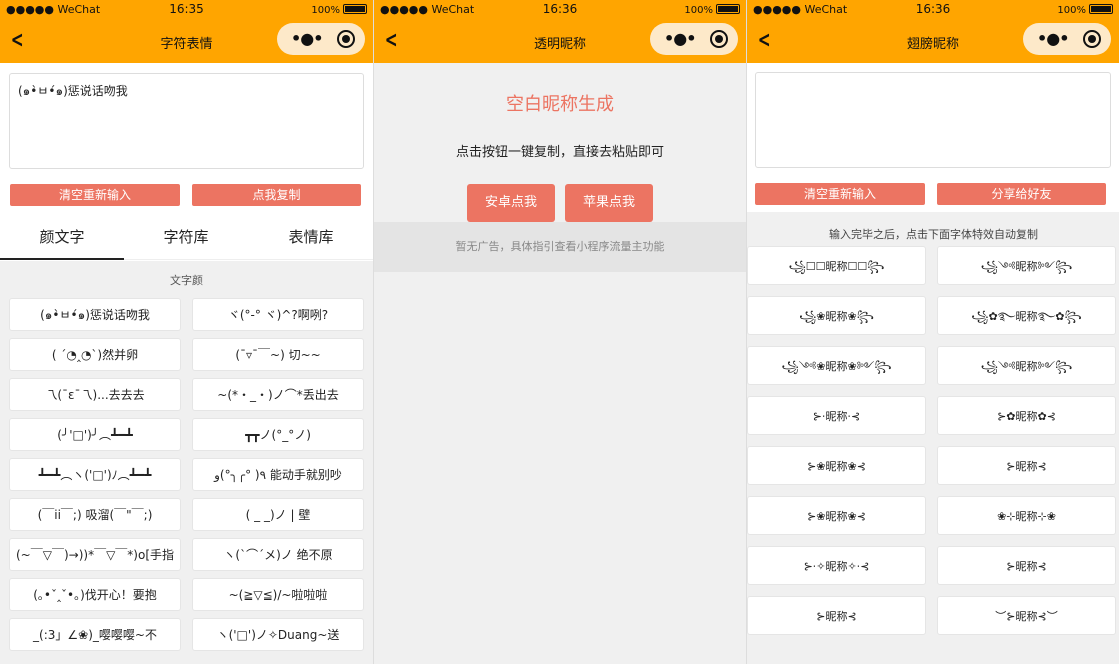 The image size is (1119, 664). Describe the element at coordinates (1026, 315) in the screenshot. I see `nickname-style-item: ꧁✿࿐昵称࿐✿꧂` at that location.